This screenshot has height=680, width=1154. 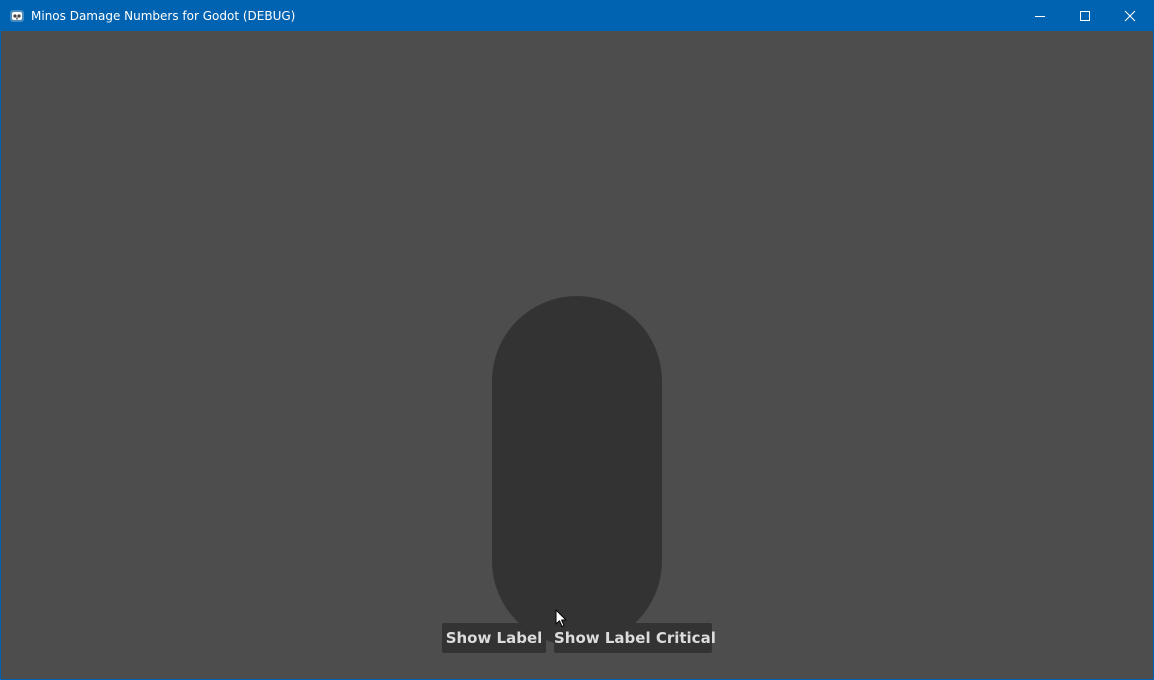 I want to click on close-icon, so click(x=1130, y=16).